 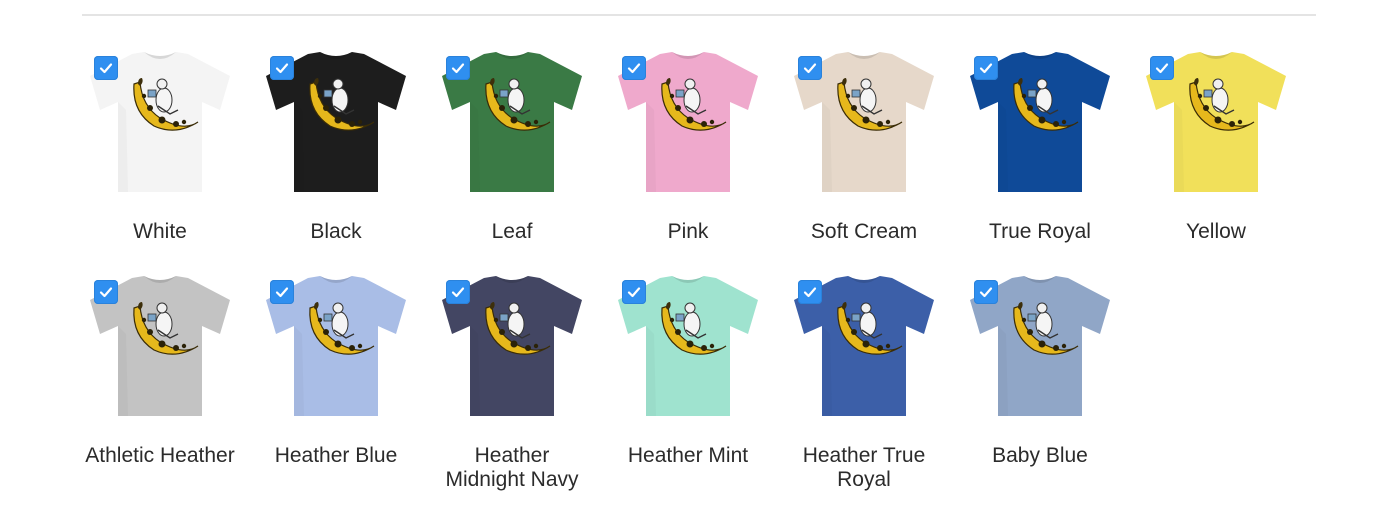 What do you see at coordinates (1040, 231) in the screenshot?
I see `variant-color-label: True Royal` at bounding box center [1040, 231].